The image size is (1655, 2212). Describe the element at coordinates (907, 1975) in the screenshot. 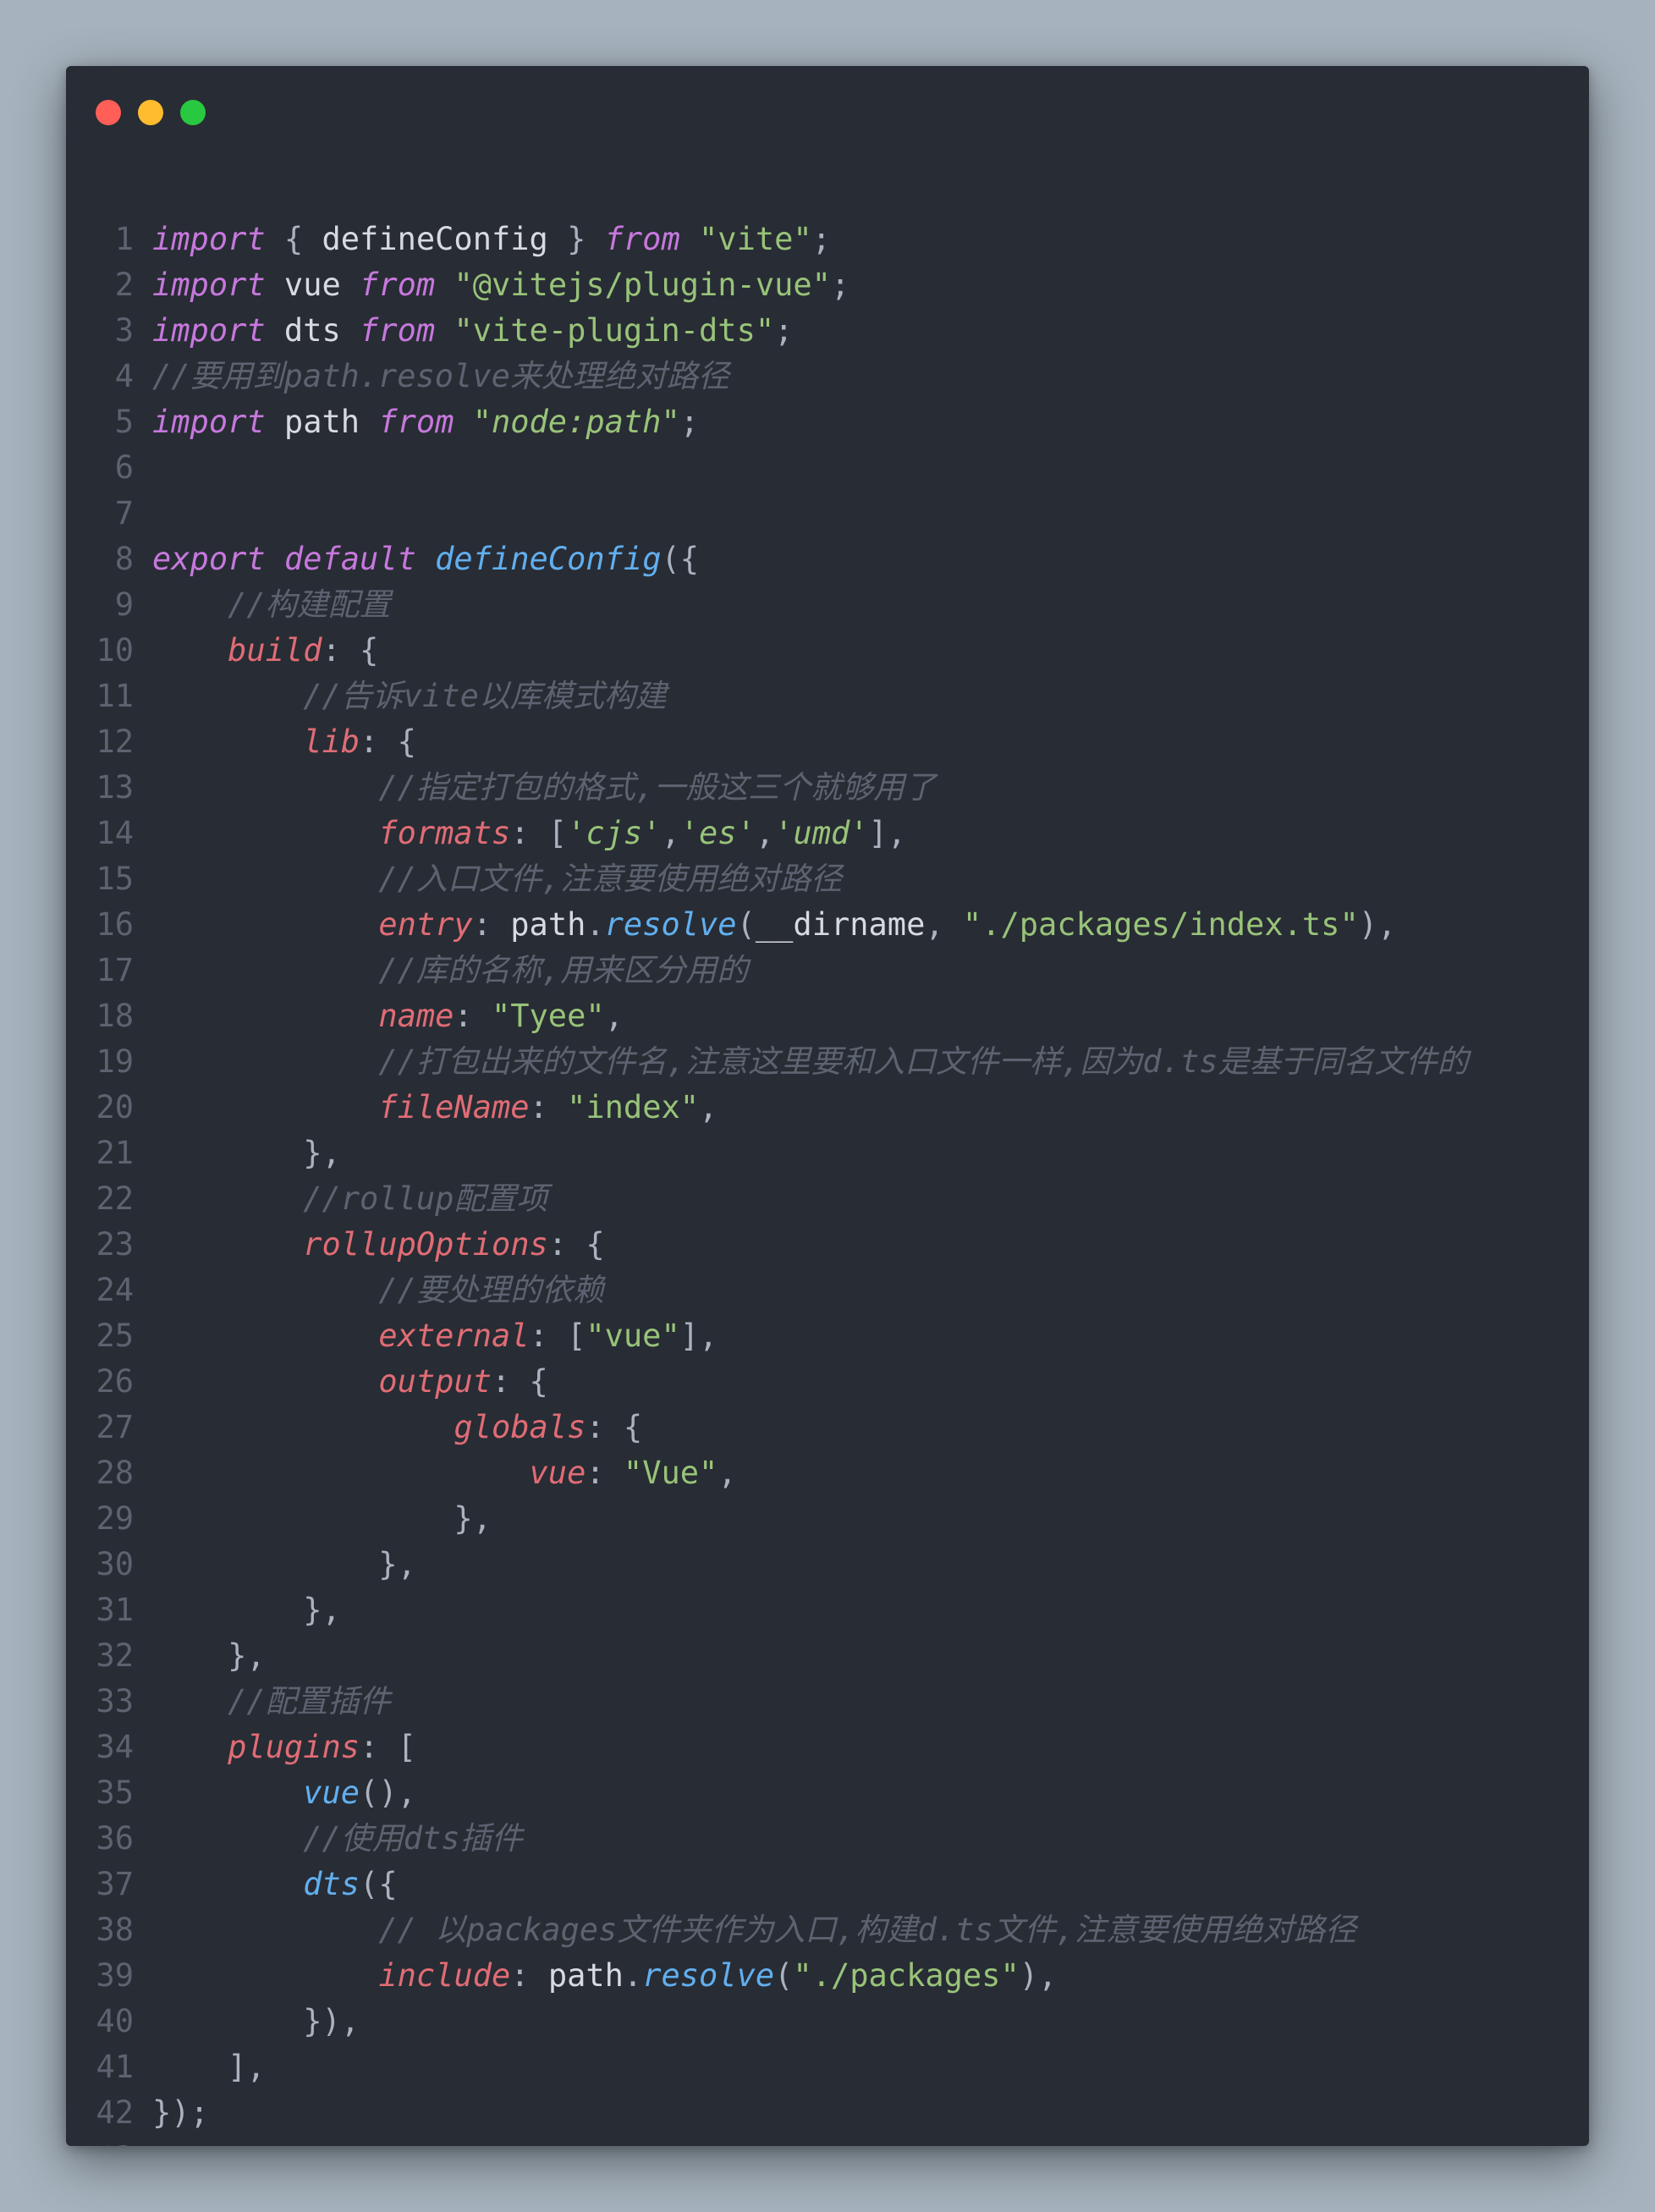

I see `code-token: "./packages"` at that location.